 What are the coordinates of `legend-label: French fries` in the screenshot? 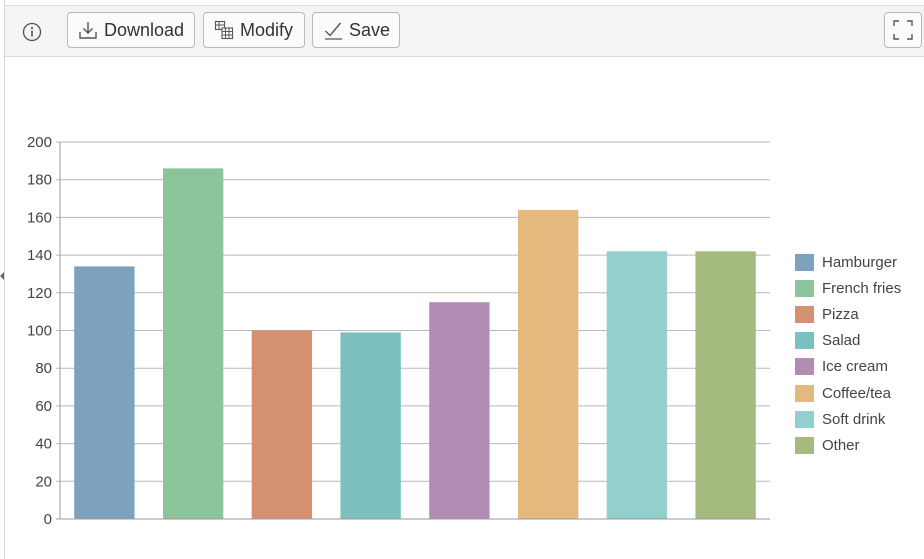 It's located at (862, 288).